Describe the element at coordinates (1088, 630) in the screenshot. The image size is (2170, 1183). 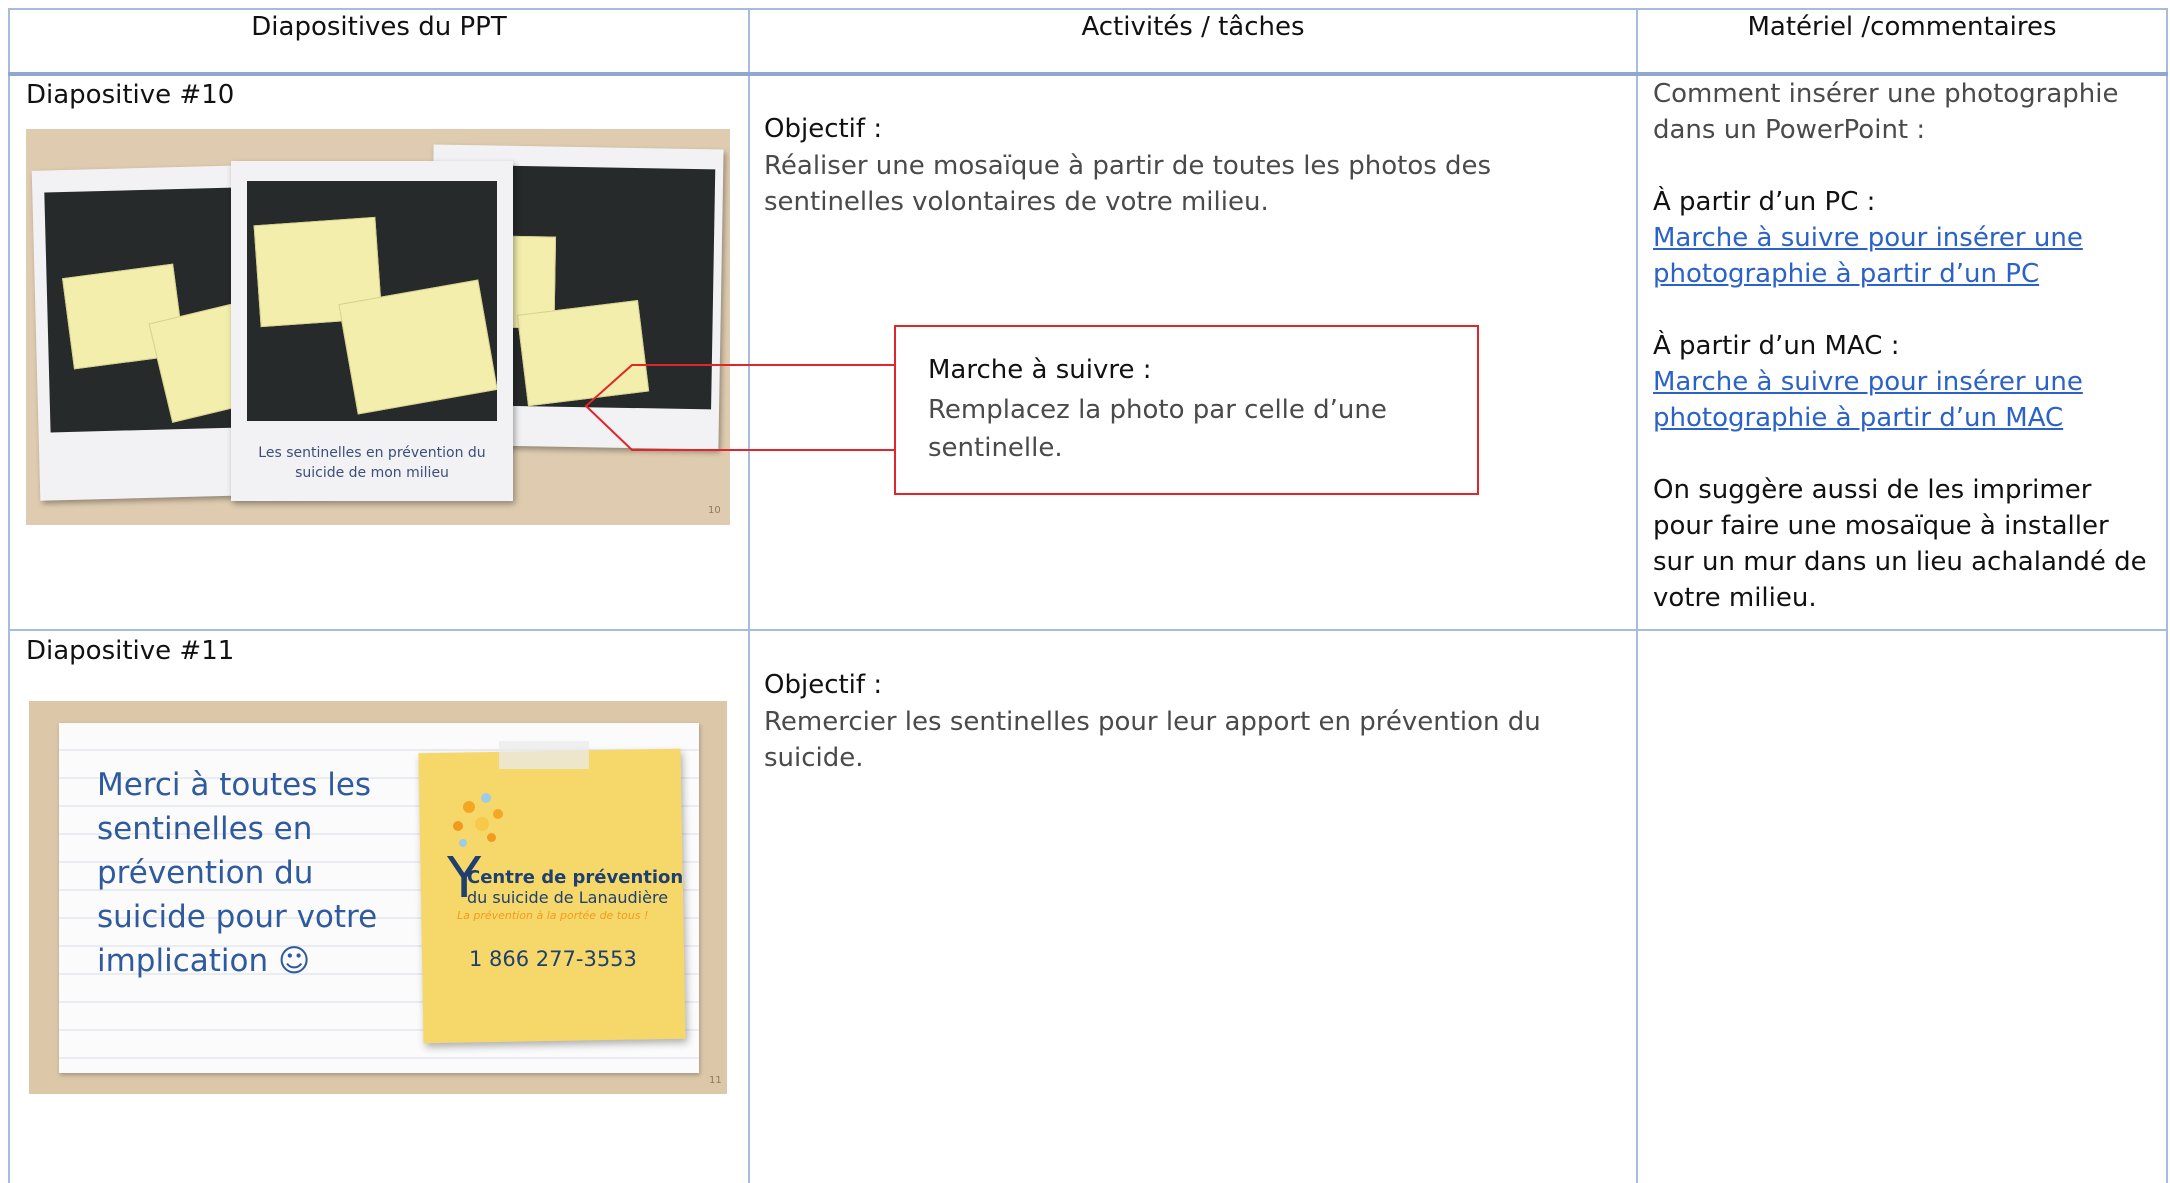
I see `row-separator` at that location.